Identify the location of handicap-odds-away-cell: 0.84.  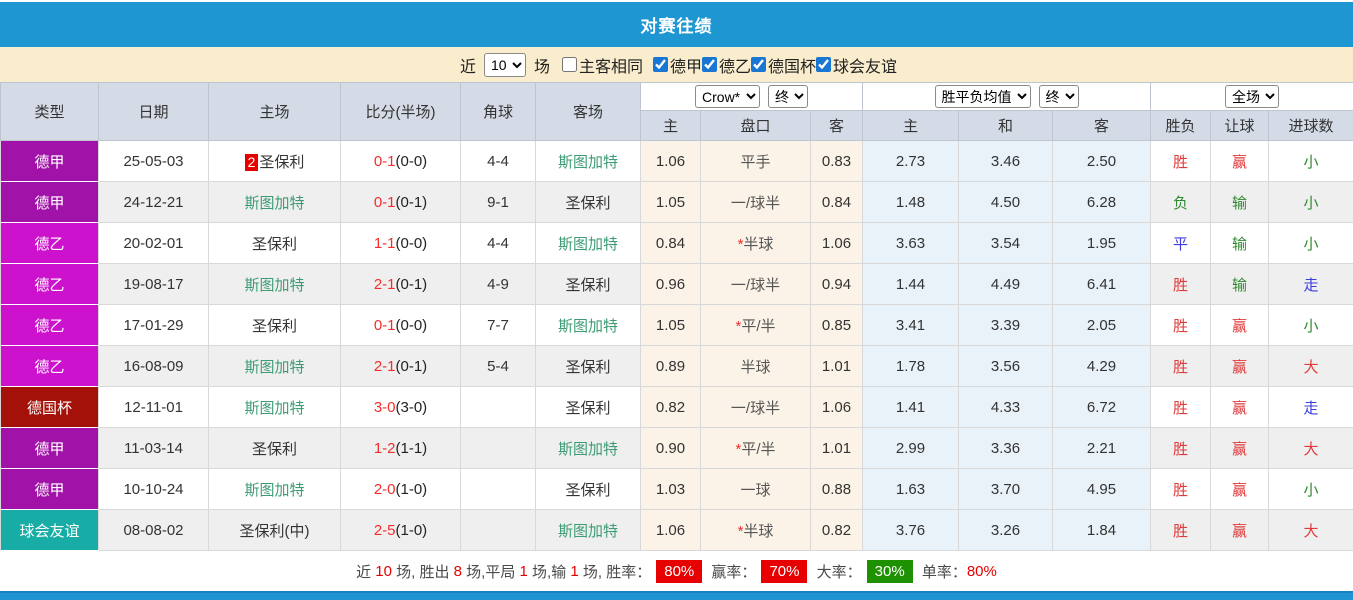
(836, 202).